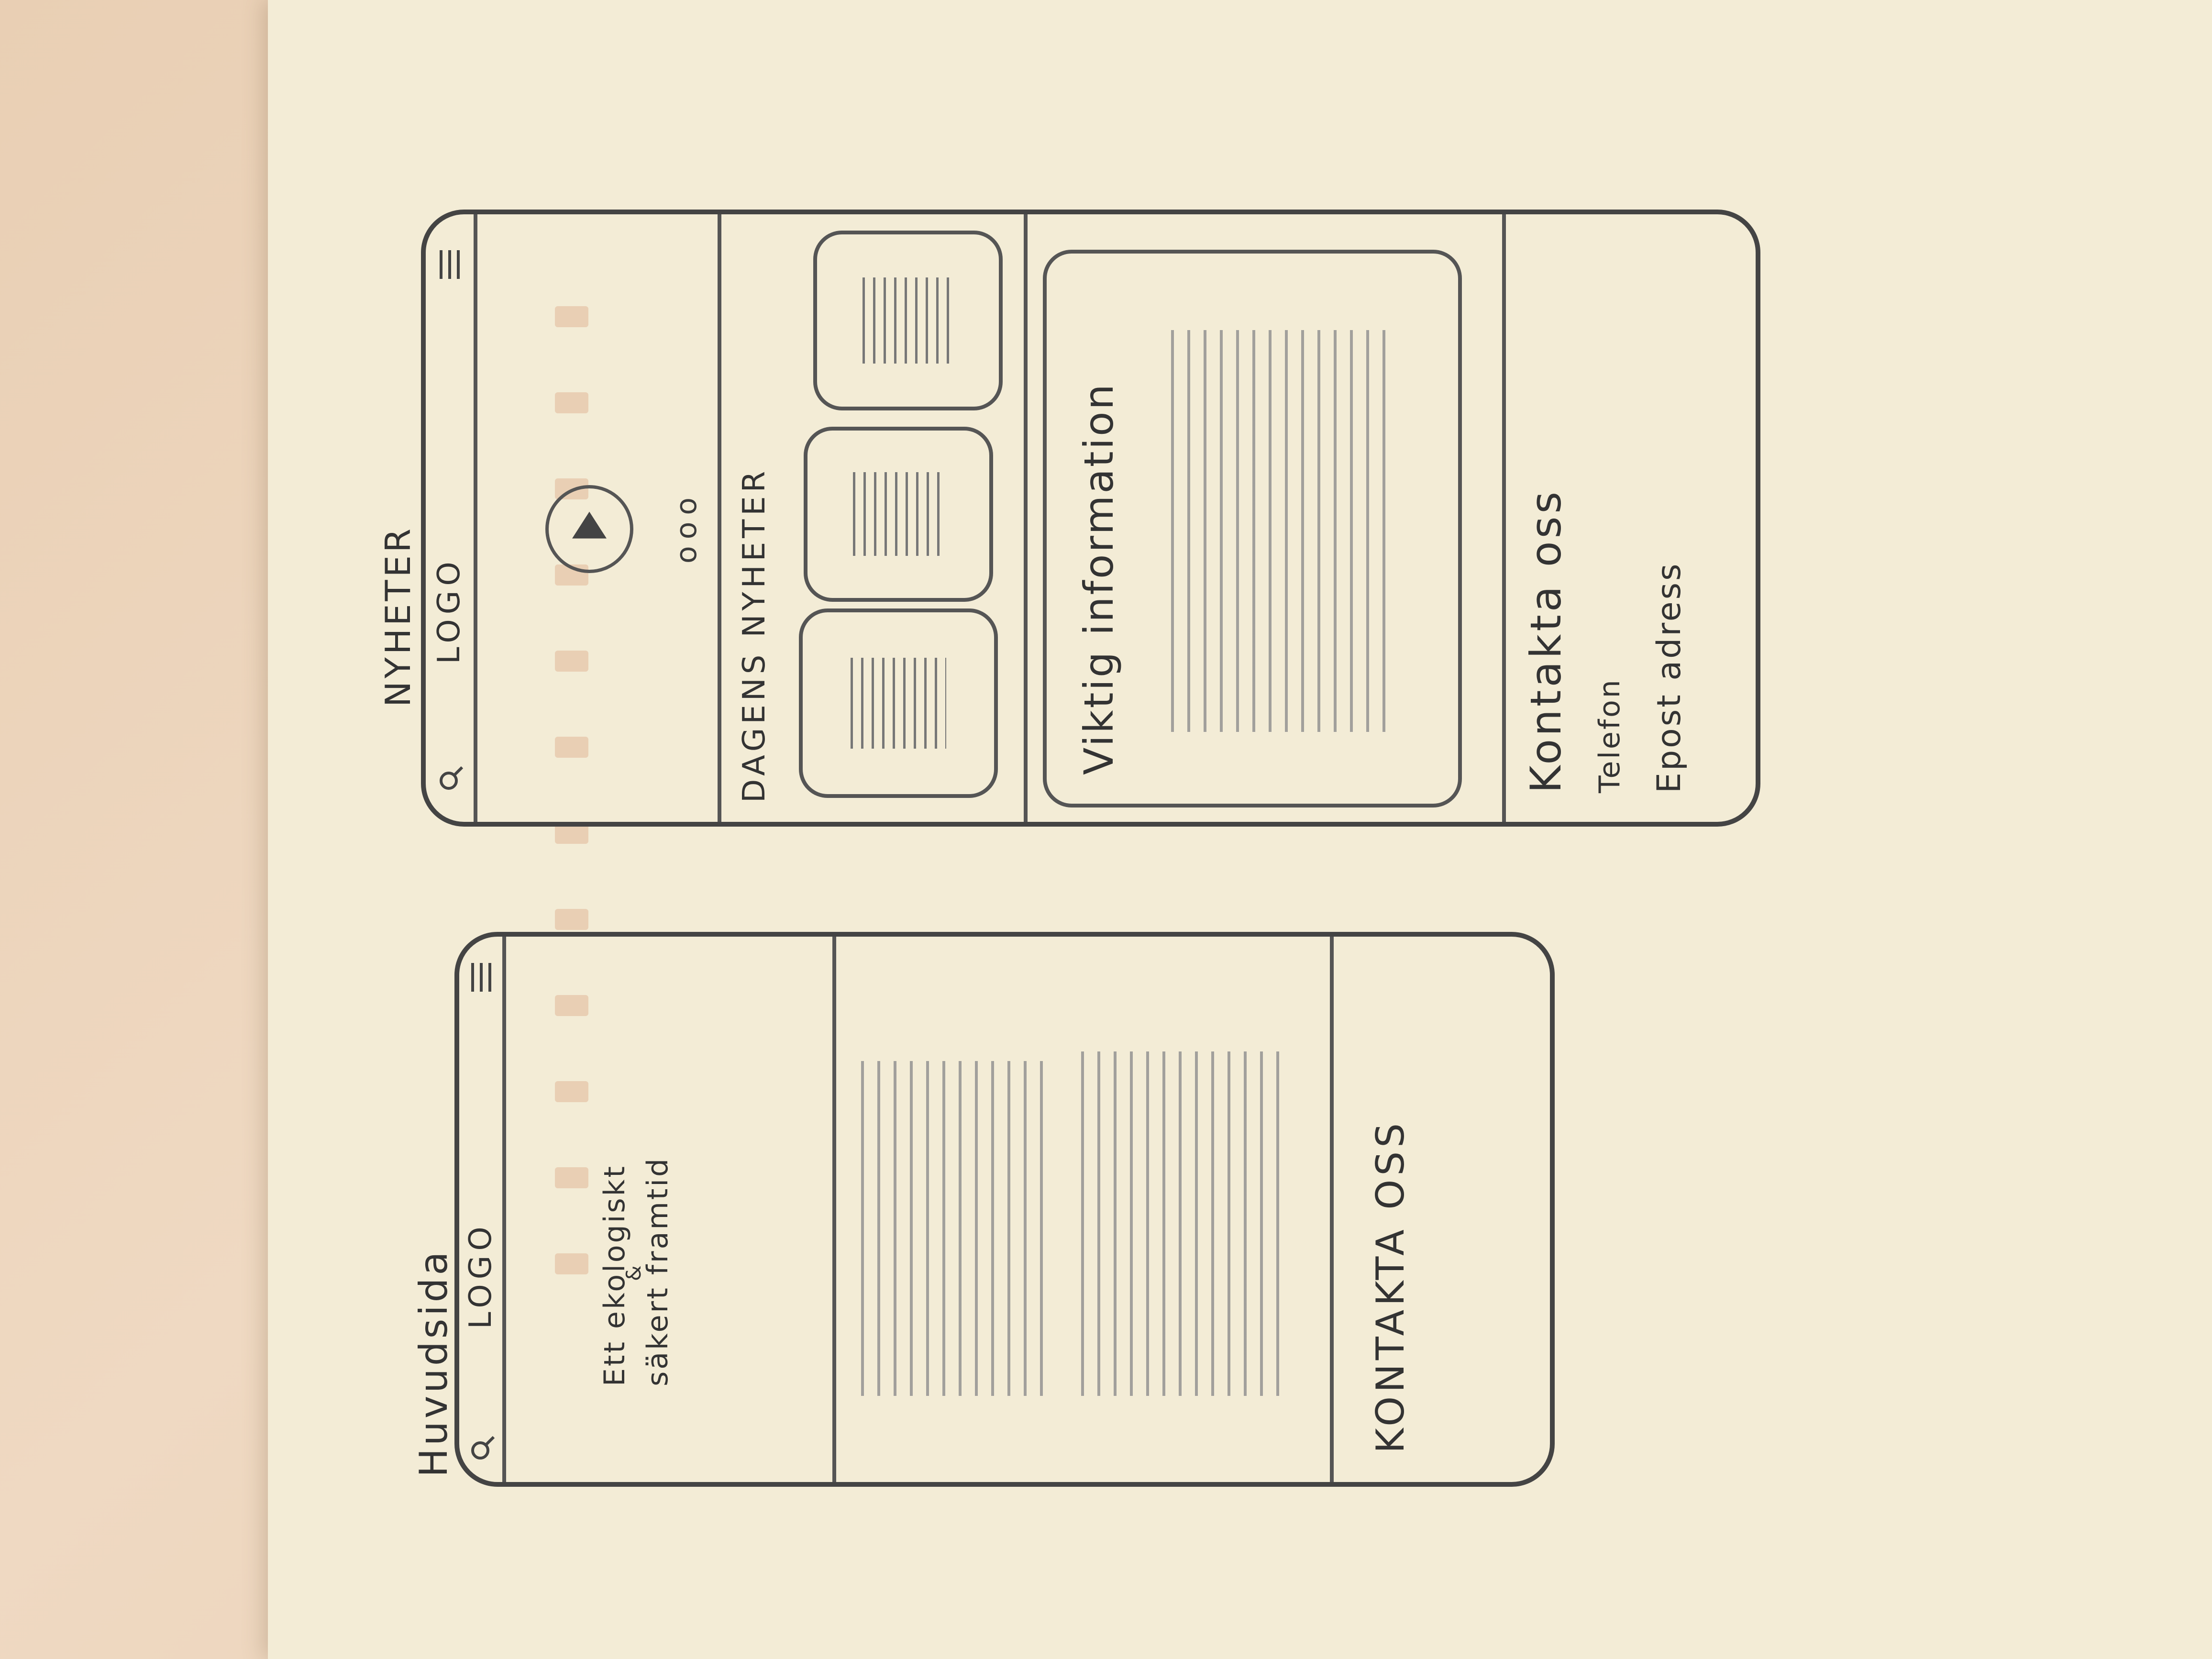  Describe the element at coordinates (754, 635) in the screenshot. I see `news-heading: DAGENS NYHETER` at that location.